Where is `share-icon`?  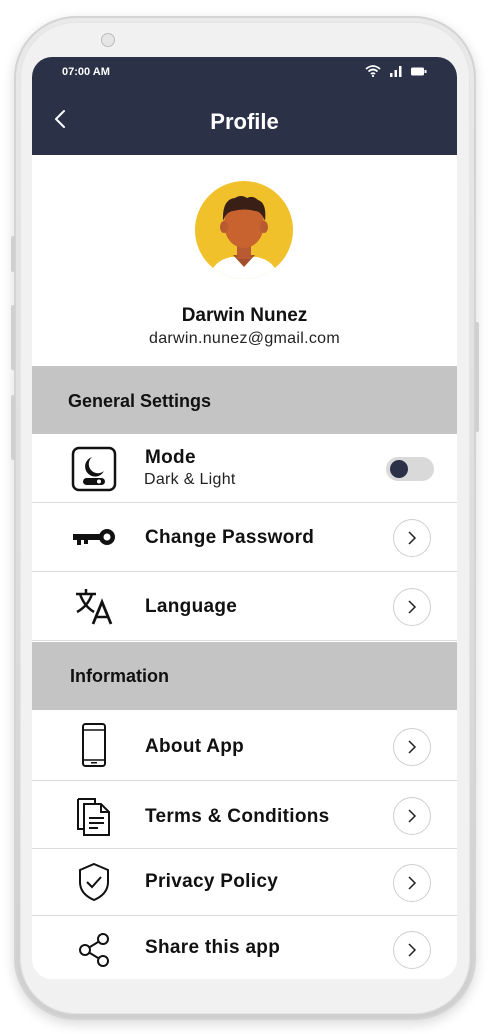
share-icon is located at coordinates (94, 950).